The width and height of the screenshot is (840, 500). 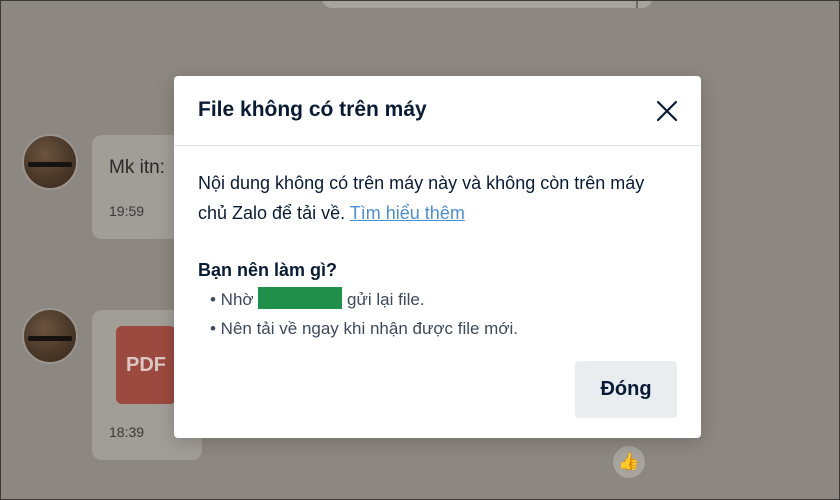 I want to click on dialog-title: File không có trên máy, so click(x=312, y=109).